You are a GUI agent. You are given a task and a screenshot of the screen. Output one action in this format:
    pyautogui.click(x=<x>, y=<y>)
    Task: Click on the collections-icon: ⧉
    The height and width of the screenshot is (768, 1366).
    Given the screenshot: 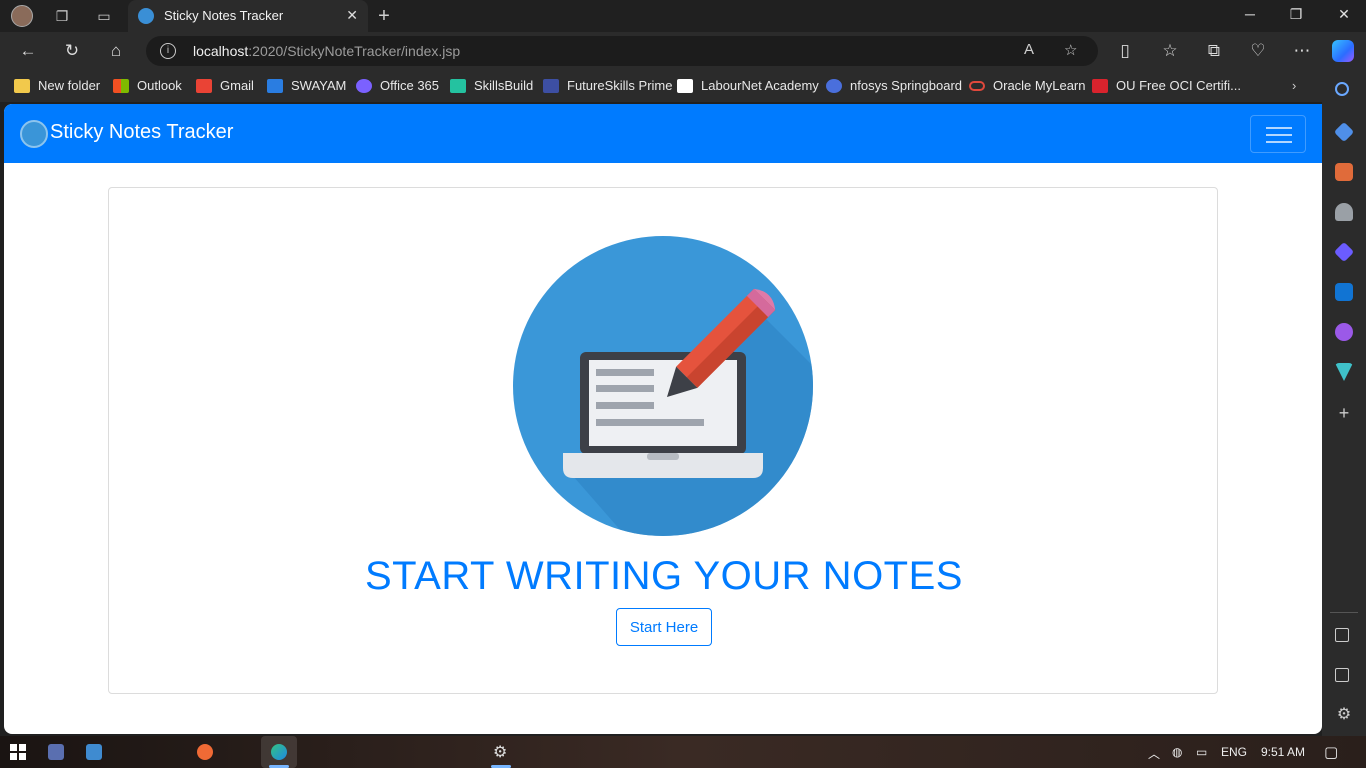 What is the action you would take?
    pyautogui.click(x=1214, y=51)
    